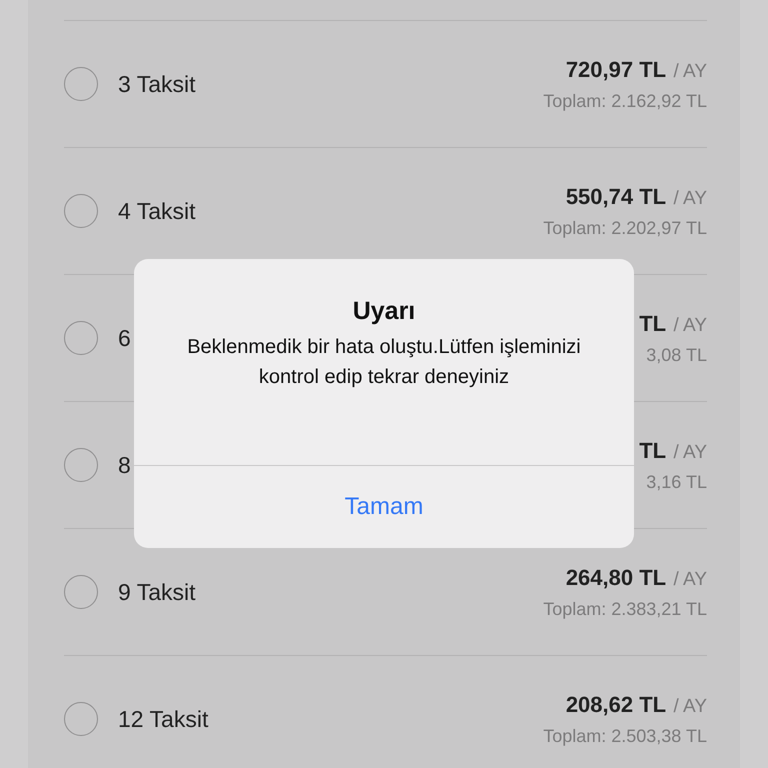 This screenshot has width=768, height=768. Describe the element at coordinates (616, 196) in the screenshot. I see `monthly-amount: 550,74 TL` at that location.